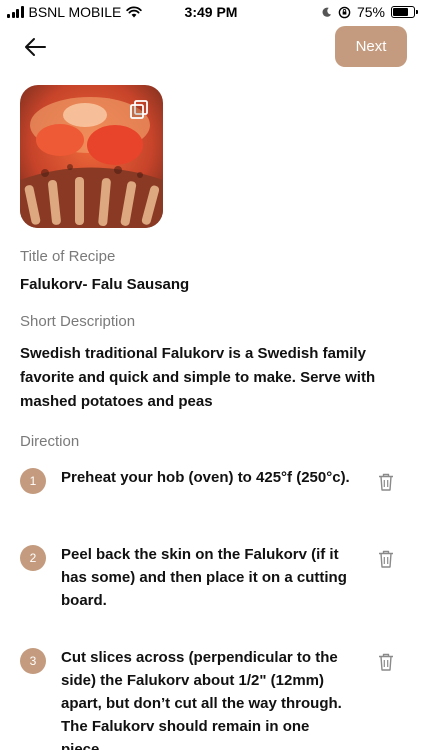 This screenshot has width=422, height=750. Describe the element at coordinates (33, 481) in the screenshot. I see `step-number: 1` at that location.